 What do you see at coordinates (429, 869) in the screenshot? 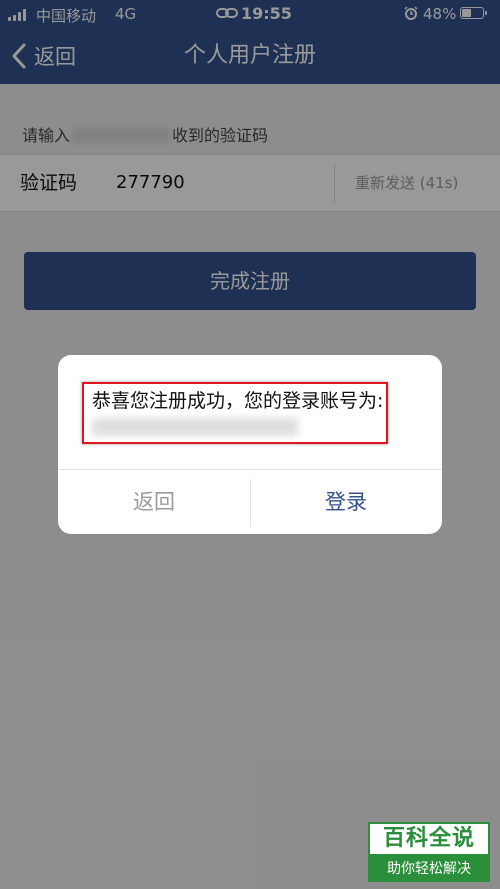
I see `watermark-subtitle: 助你轻松解决` at bounding box center [429, 869].